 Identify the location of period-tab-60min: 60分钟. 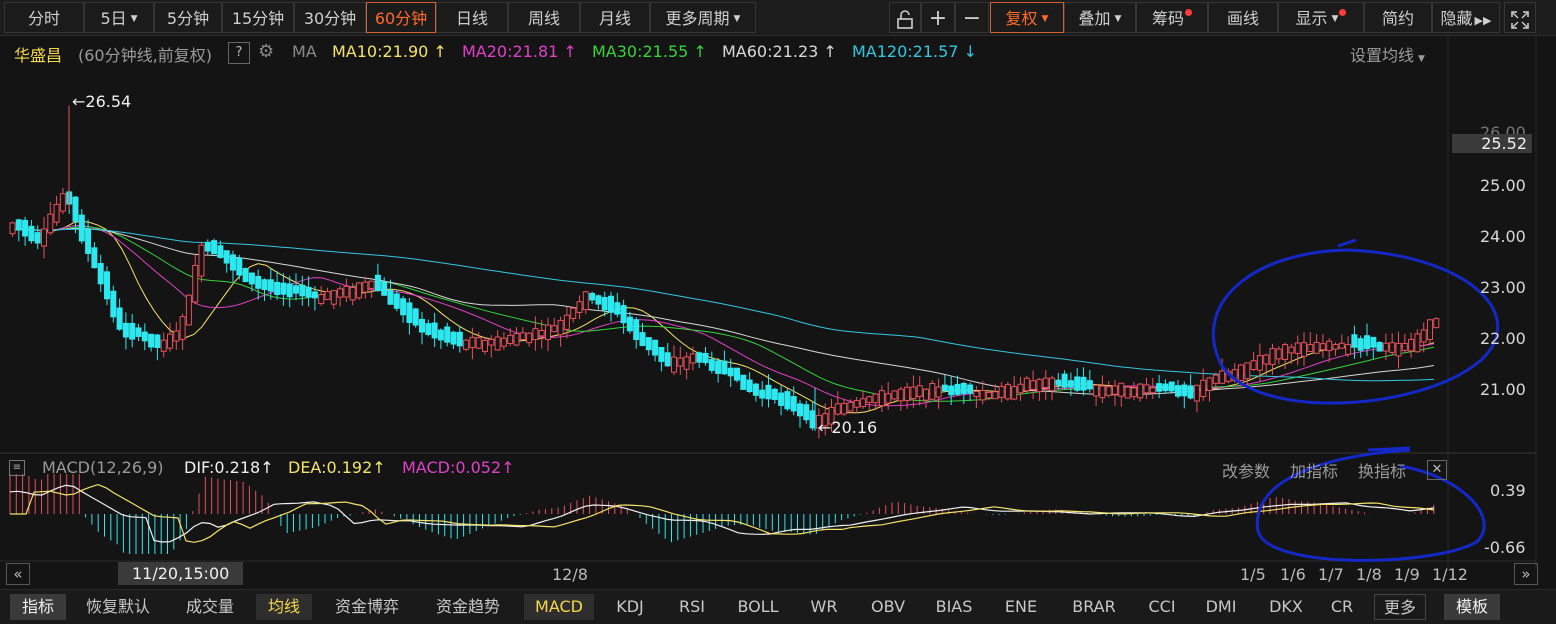
(401, 17).